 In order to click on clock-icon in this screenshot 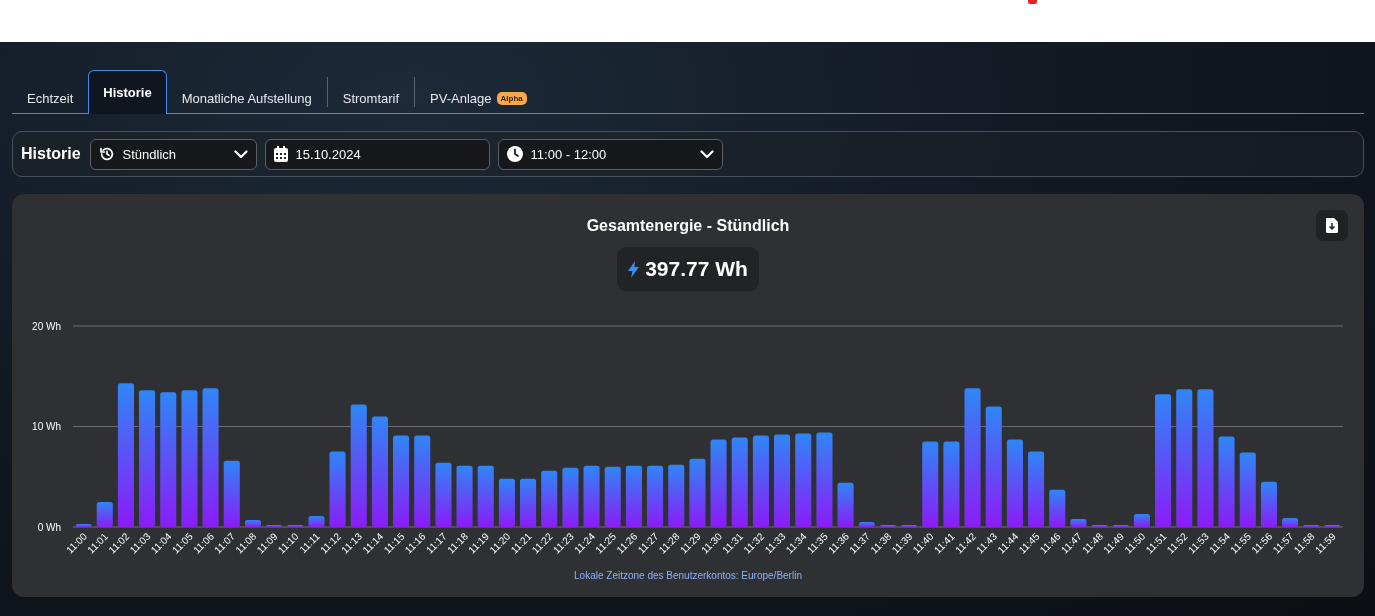, I will do `click(514, 154)`.